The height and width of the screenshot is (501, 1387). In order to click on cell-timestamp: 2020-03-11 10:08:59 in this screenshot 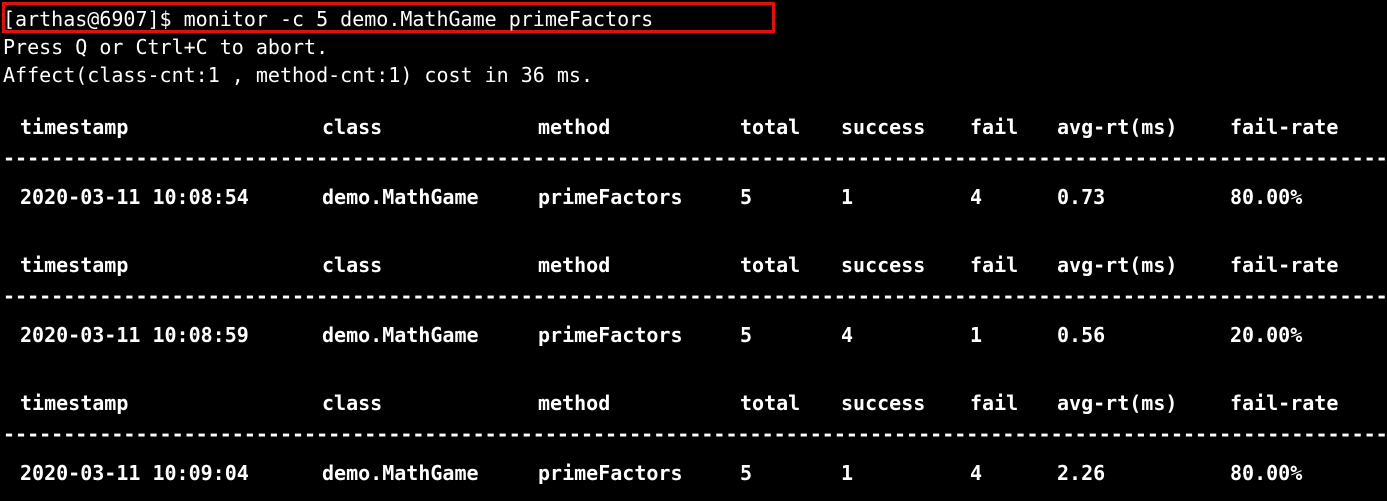, I will do `click(134, 335)`.